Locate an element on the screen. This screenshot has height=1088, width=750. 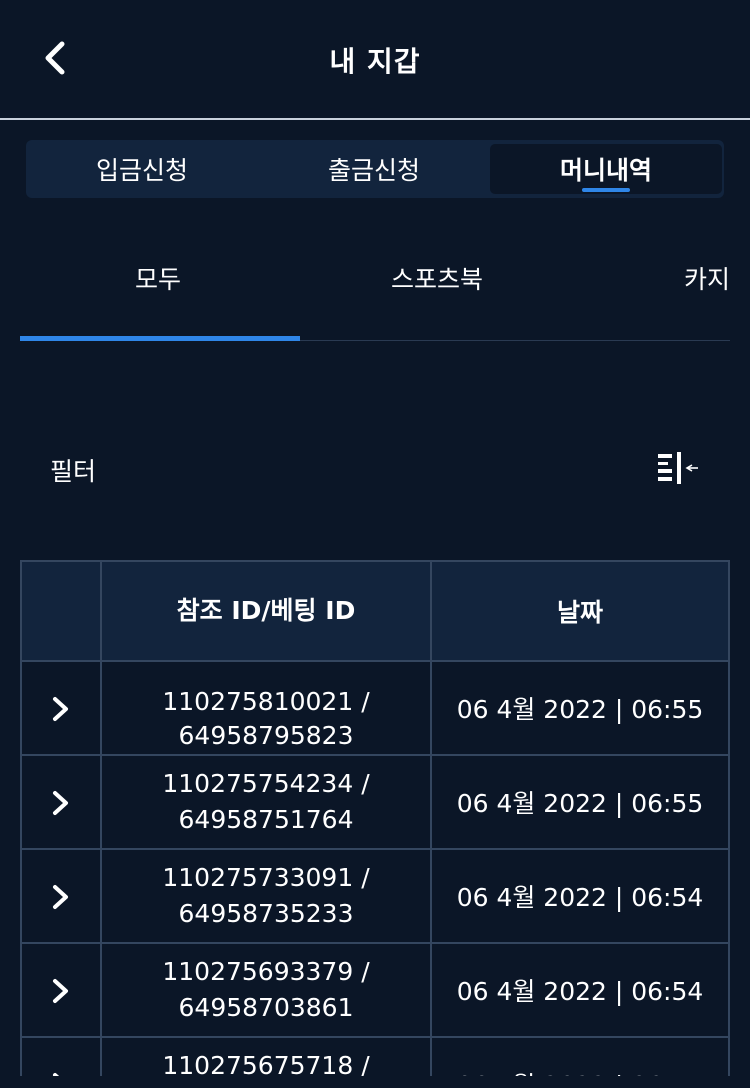
ref-cell: 110275810021 / 64958795823 is located at coordinates (266, 708).